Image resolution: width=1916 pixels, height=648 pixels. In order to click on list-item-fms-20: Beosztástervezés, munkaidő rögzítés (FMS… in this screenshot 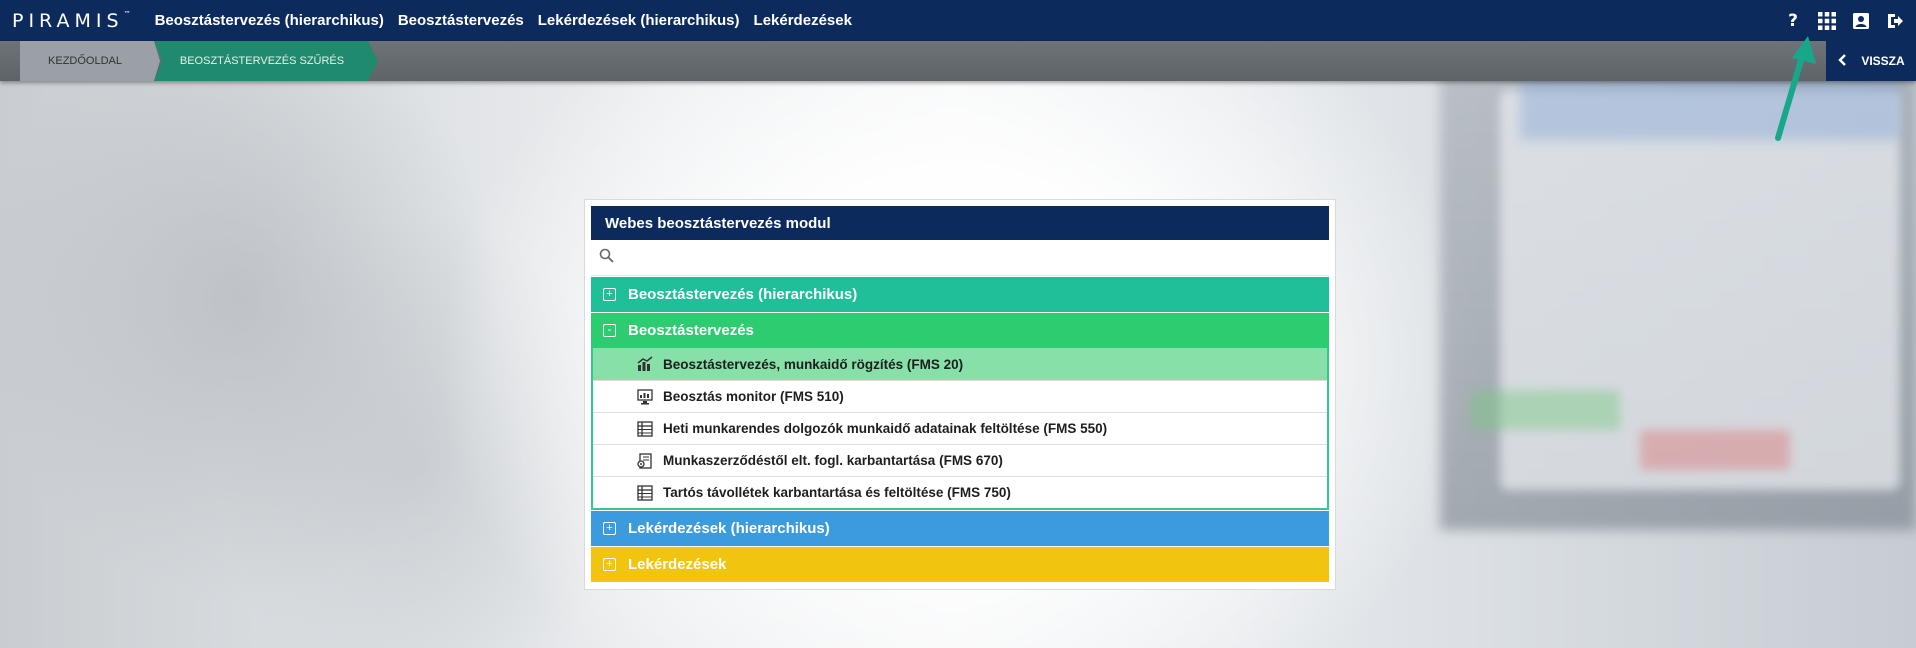, I will do `click(960, 364)`.